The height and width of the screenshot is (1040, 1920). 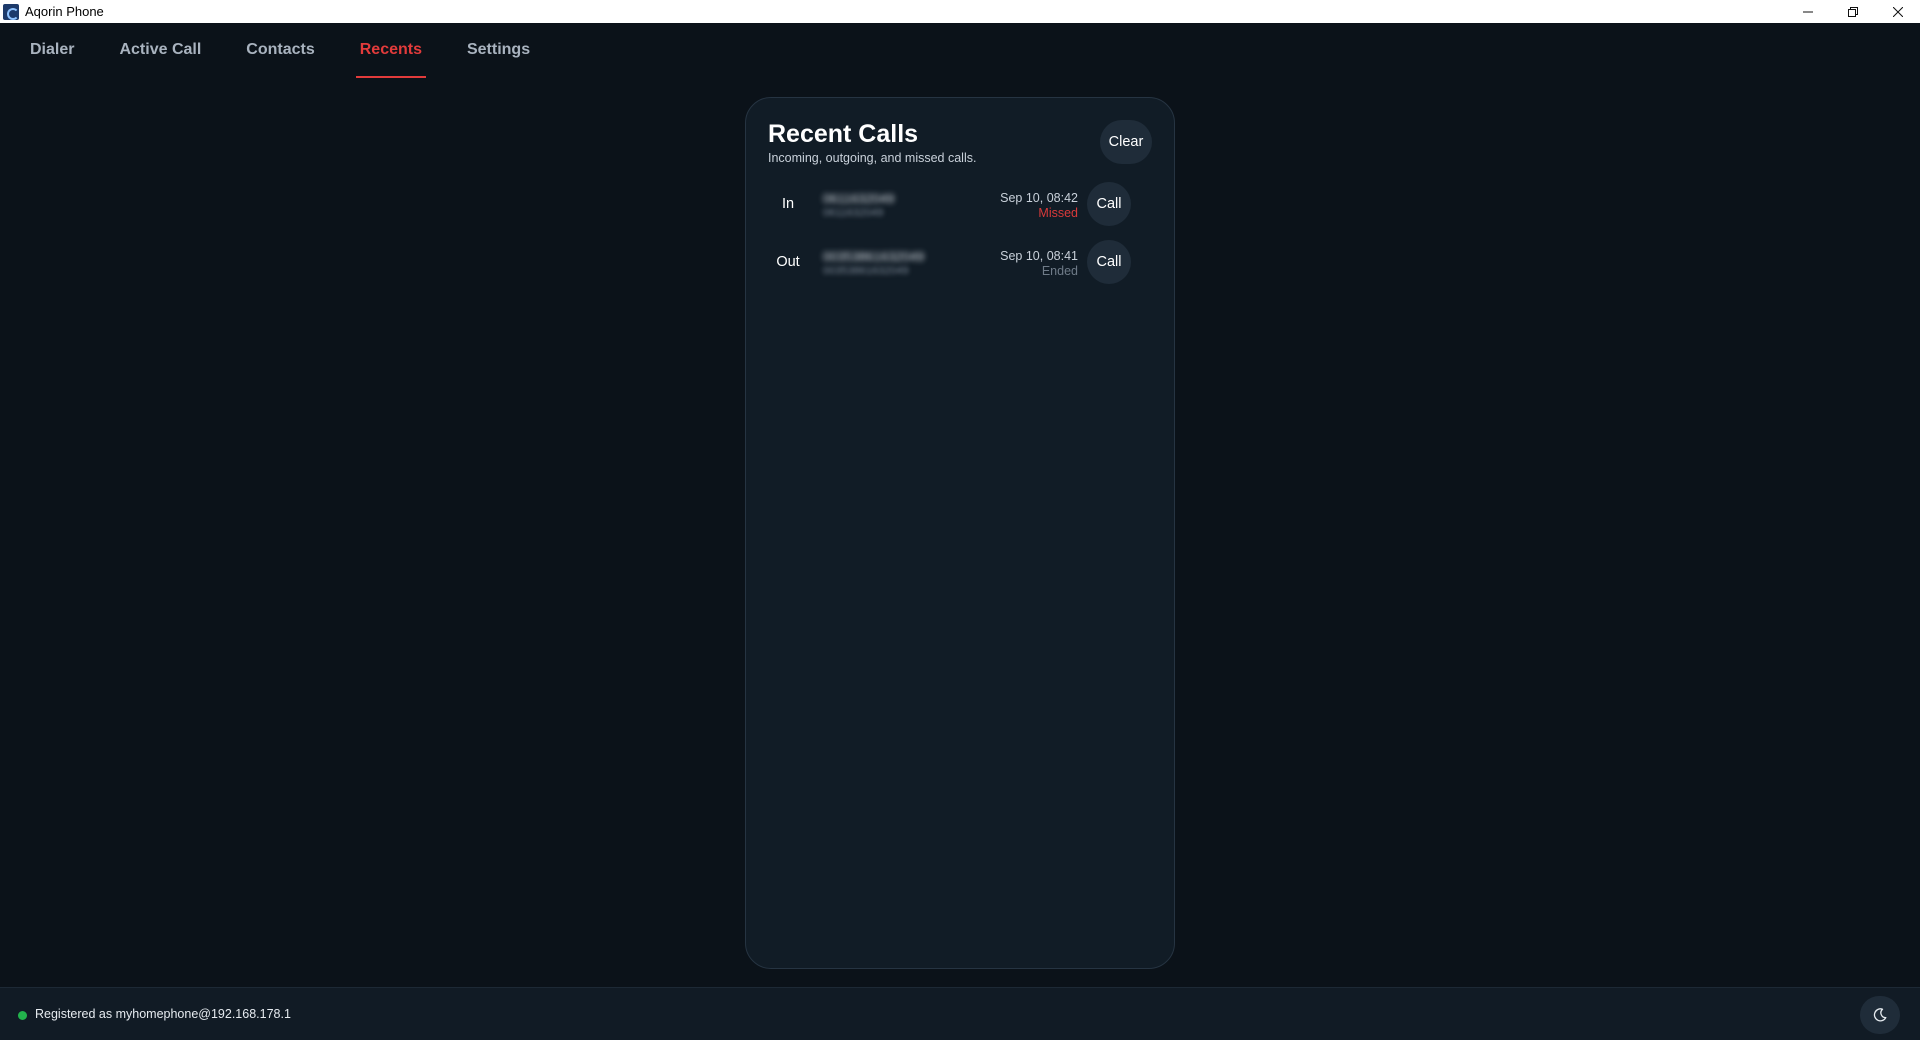 I want to click on window-controls, so click(x=1852, y=11).